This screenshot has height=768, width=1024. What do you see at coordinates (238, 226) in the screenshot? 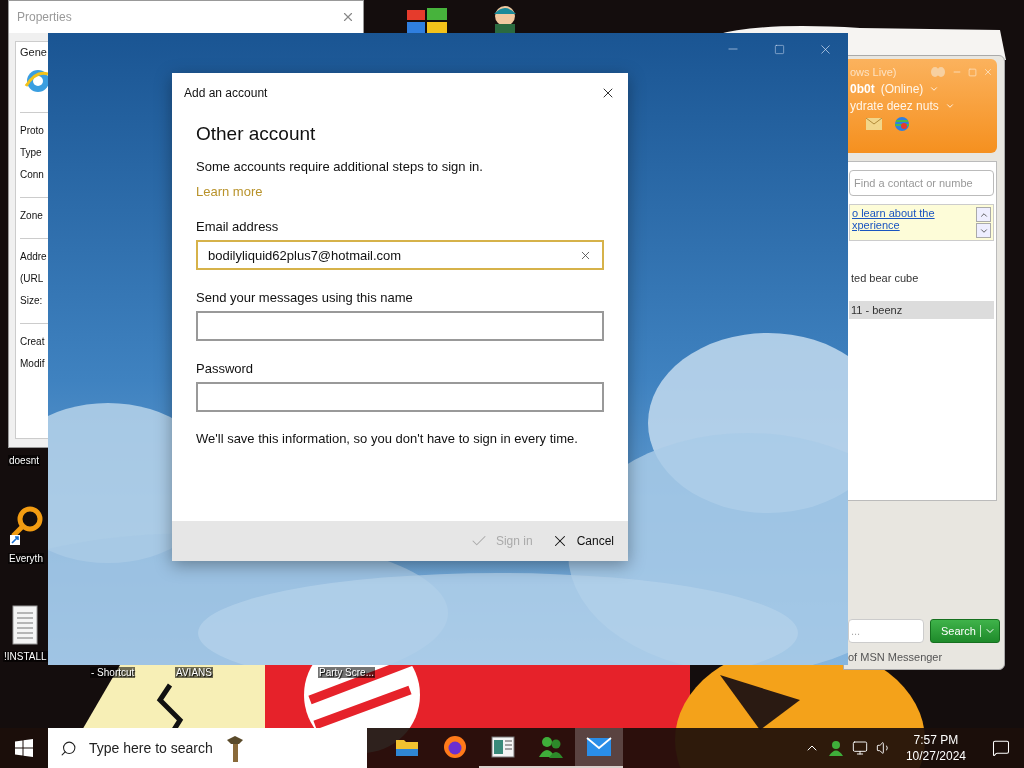
I see `field-label: Email address` at bounding box center [238, 226].